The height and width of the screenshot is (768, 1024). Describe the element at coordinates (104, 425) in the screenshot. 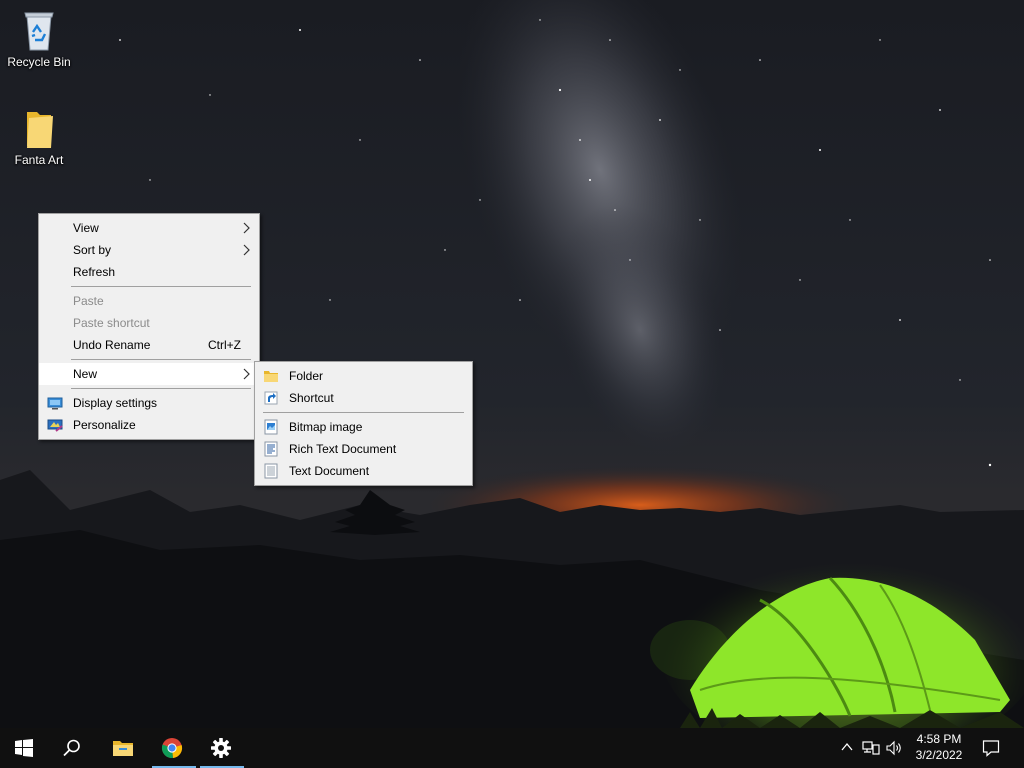

I see `menu-item-label: Personalize` at that location.